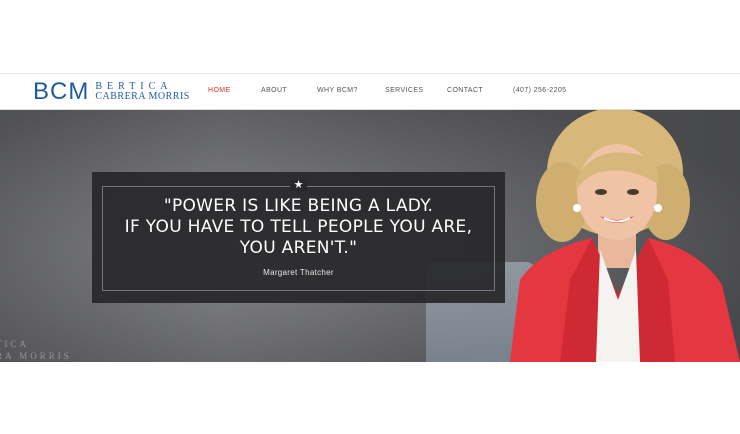 The width and height of the screenshot is (740, 434). What do you see at coordinates (61, 91) in the screenshot?
I see `logo-mark: BCM` at bounding box center [61, 91].